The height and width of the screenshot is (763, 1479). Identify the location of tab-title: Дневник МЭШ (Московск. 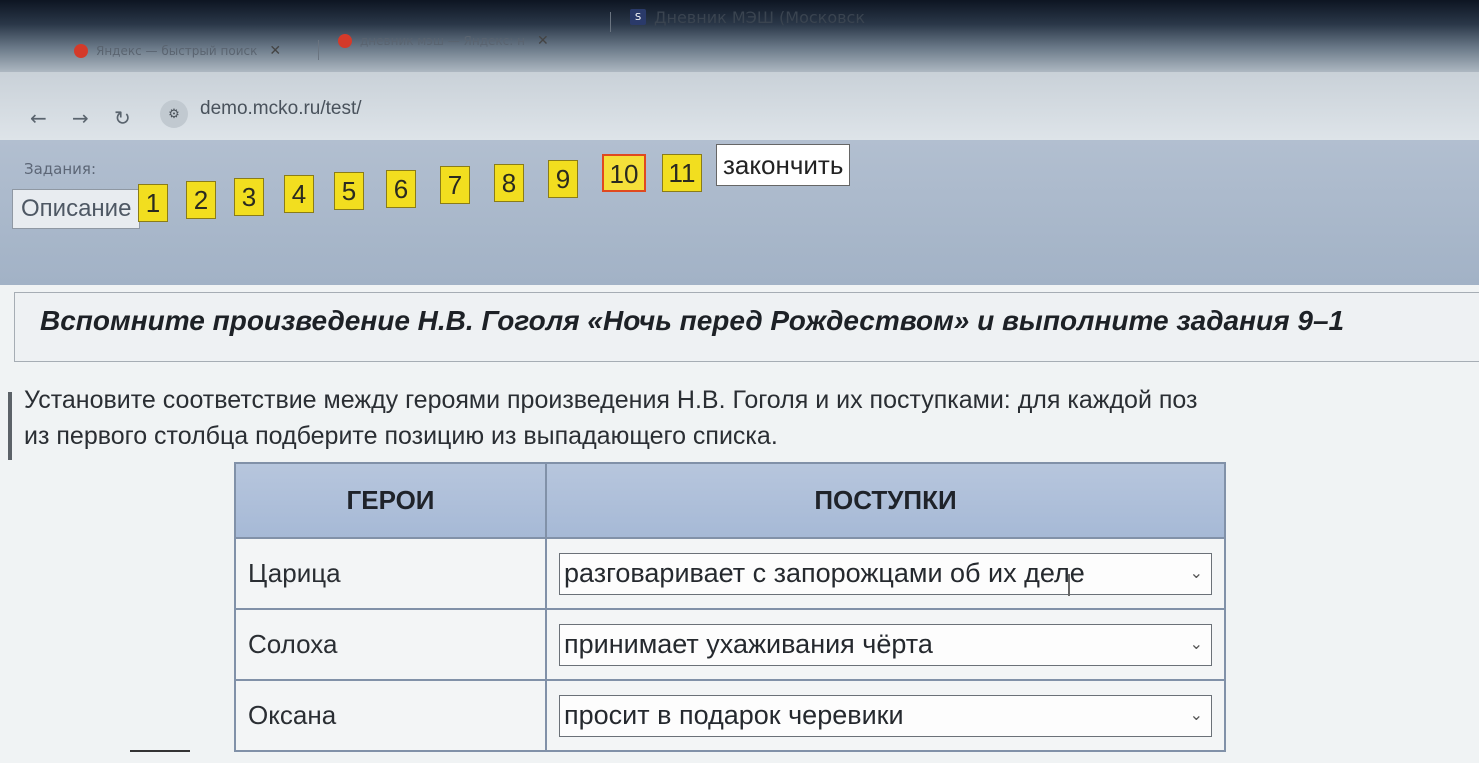
(759, 17).